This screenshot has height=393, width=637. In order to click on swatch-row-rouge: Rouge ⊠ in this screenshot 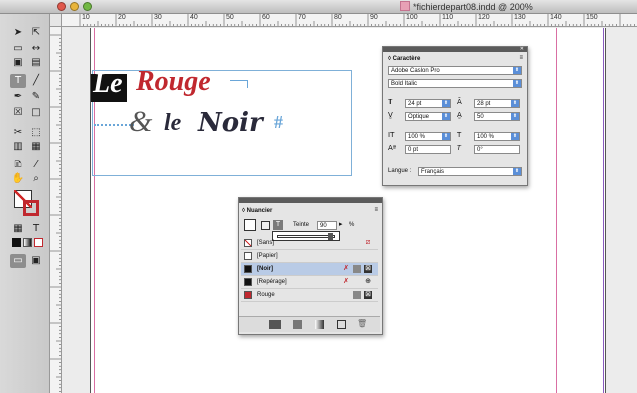, I will do `click(309, 295)`.